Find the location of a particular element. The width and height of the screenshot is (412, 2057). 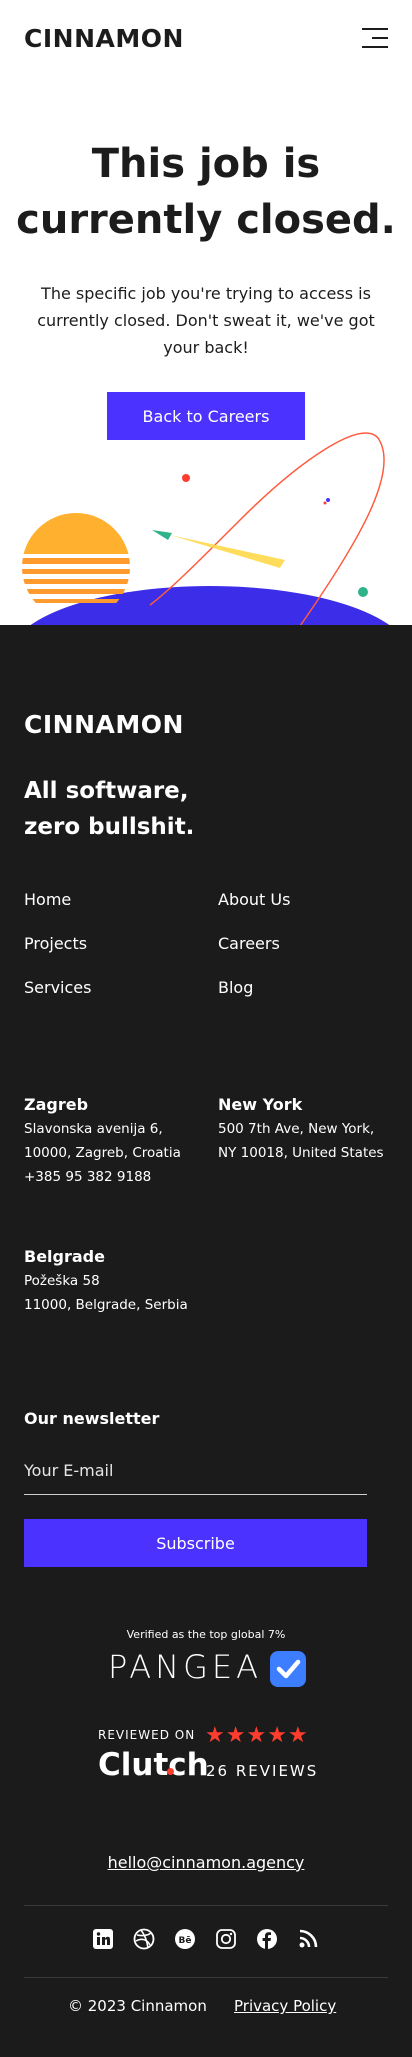

rss-icon is located at coordinates (308, 1939).